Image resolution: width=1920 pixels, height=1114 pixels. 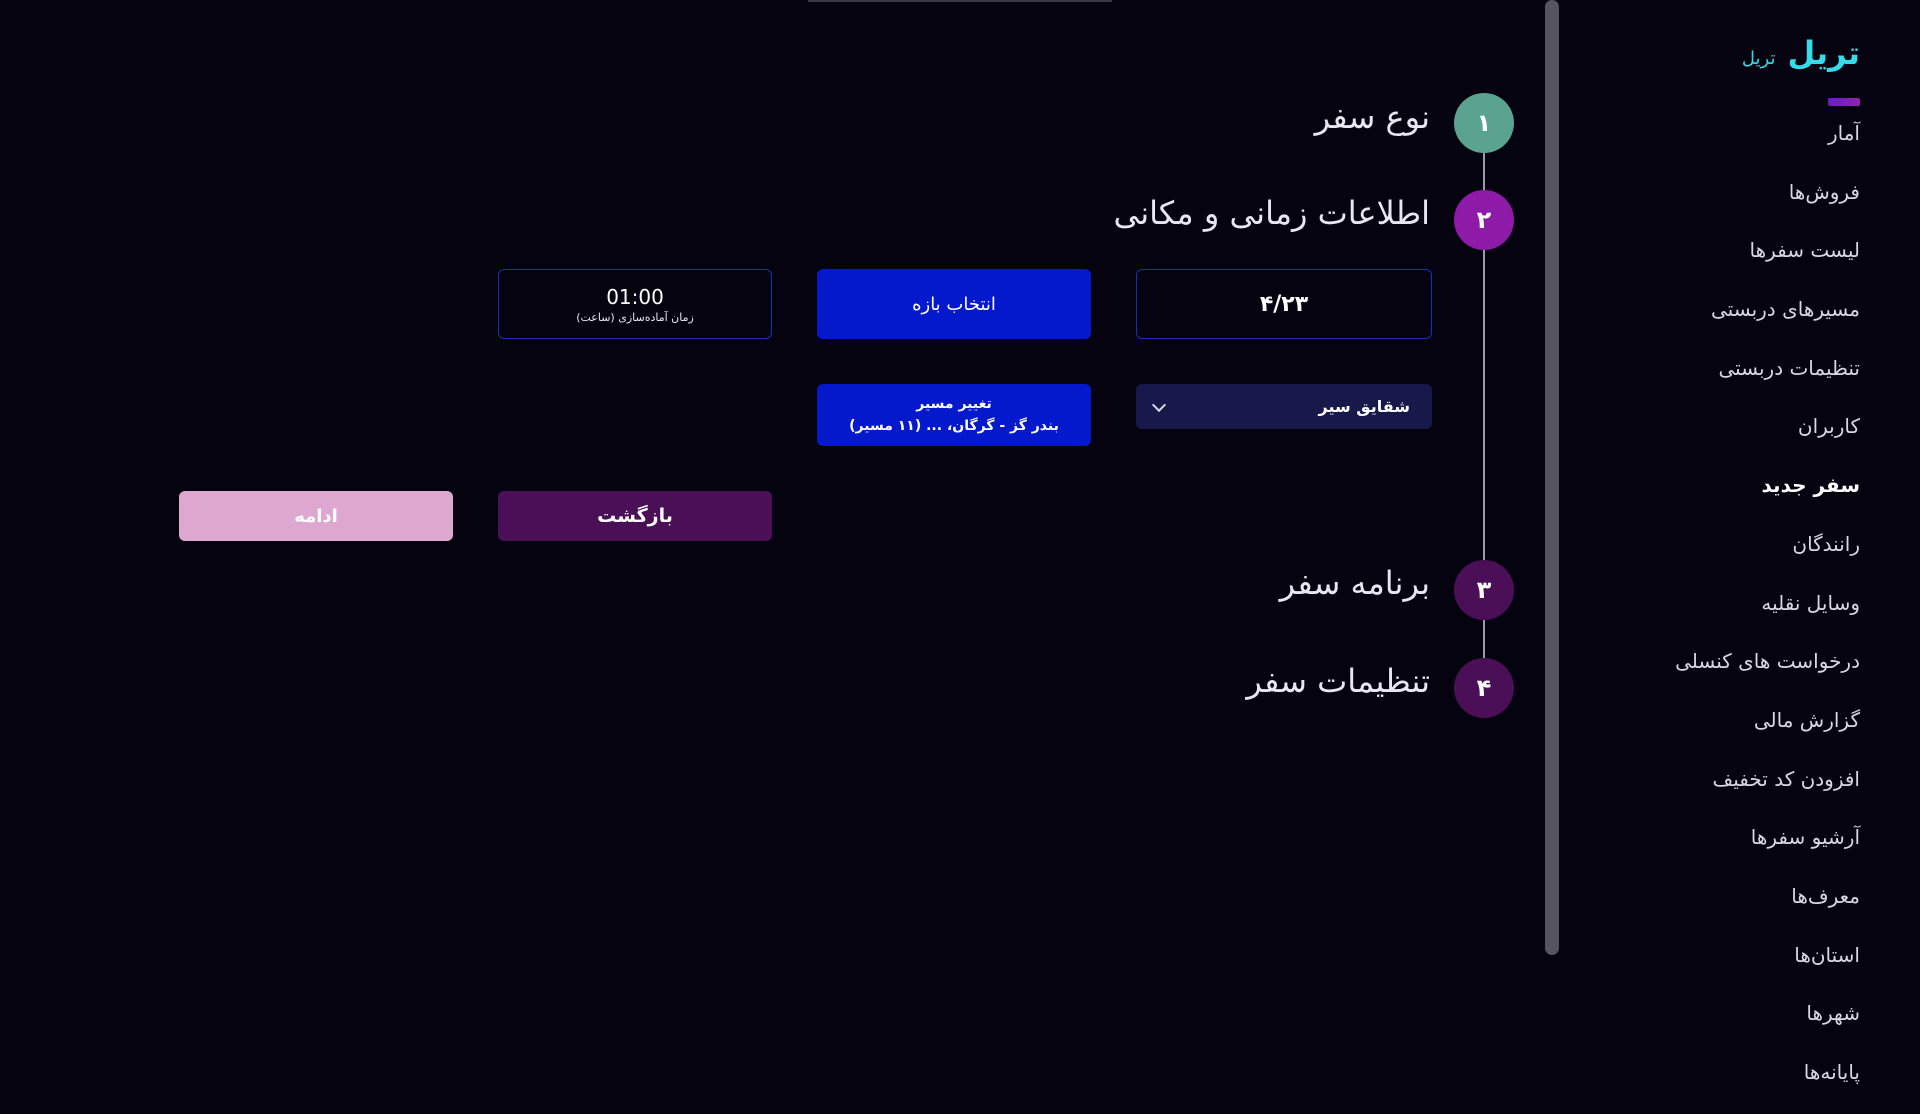 I want to click on brand-name: تریل, so click(x=1824, y=53).